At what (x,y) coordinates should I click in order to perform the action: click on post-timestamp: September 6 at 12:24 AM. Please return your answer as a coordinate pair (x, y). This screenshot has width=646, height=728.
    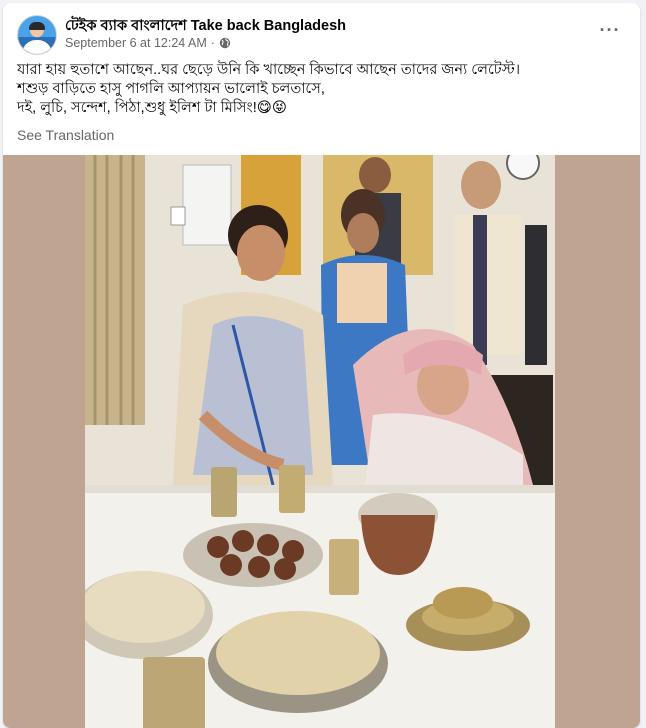
    Looking at the image, I should click on (136, 43).